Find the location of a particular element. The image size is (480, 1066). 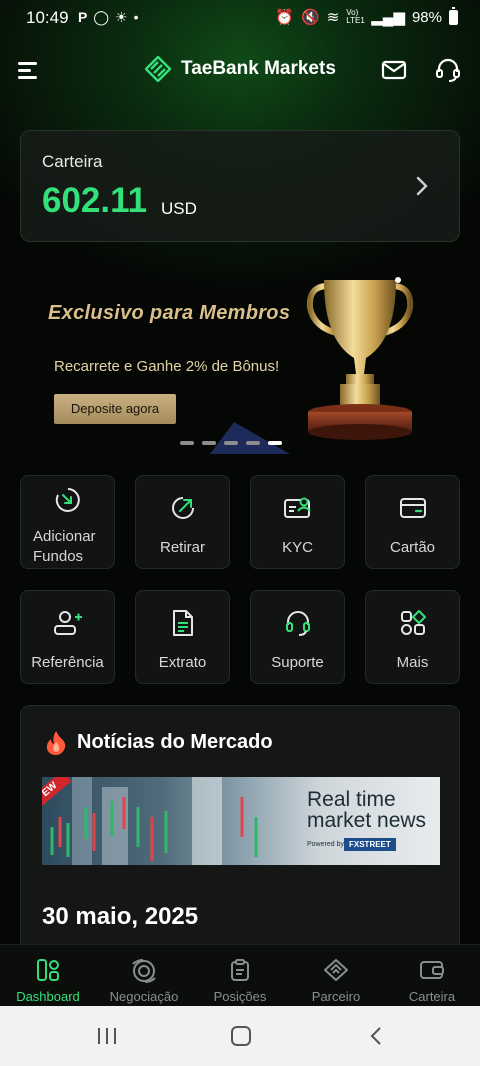

add-funds-icon is located at coordinates (67, 500).